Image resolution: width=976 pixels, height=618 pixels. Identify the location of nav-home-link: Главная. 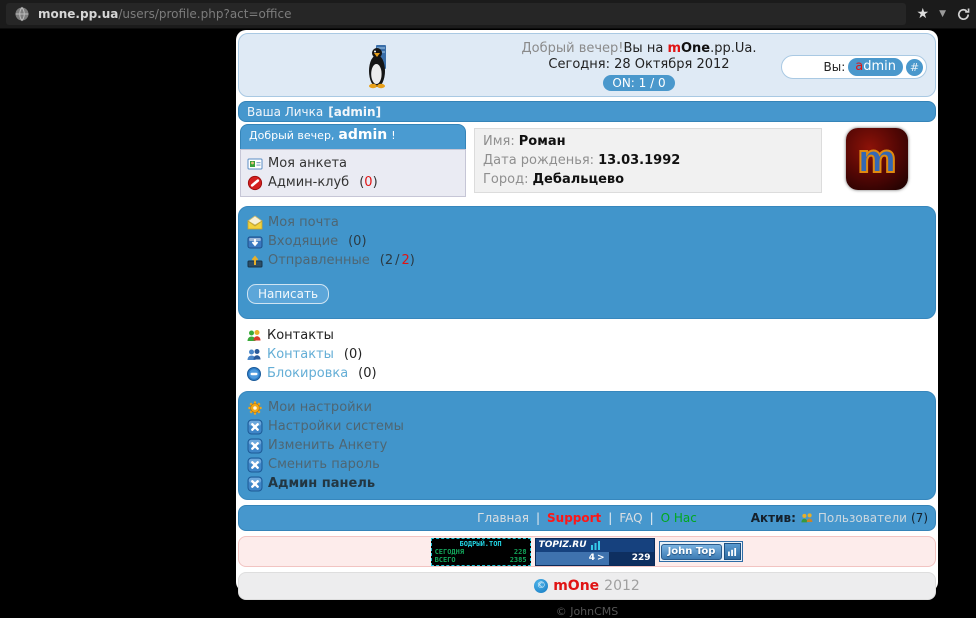
(503, 518).